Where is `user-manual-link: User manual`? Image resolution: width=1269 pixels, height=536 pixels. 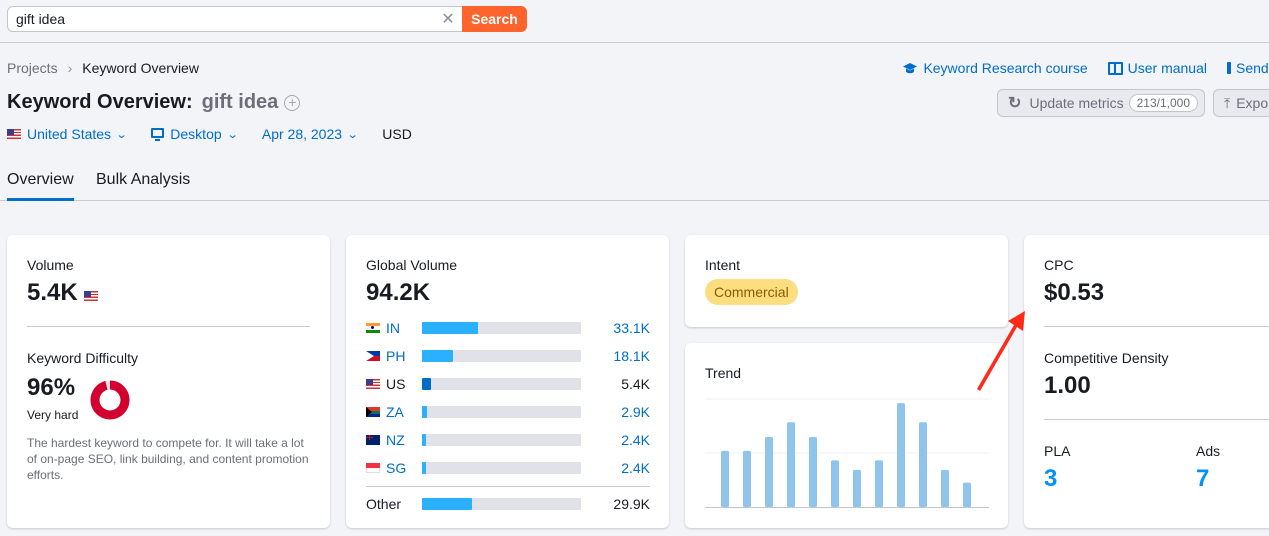
user-manual-link: User manual is located at coordinates (1157, 68).